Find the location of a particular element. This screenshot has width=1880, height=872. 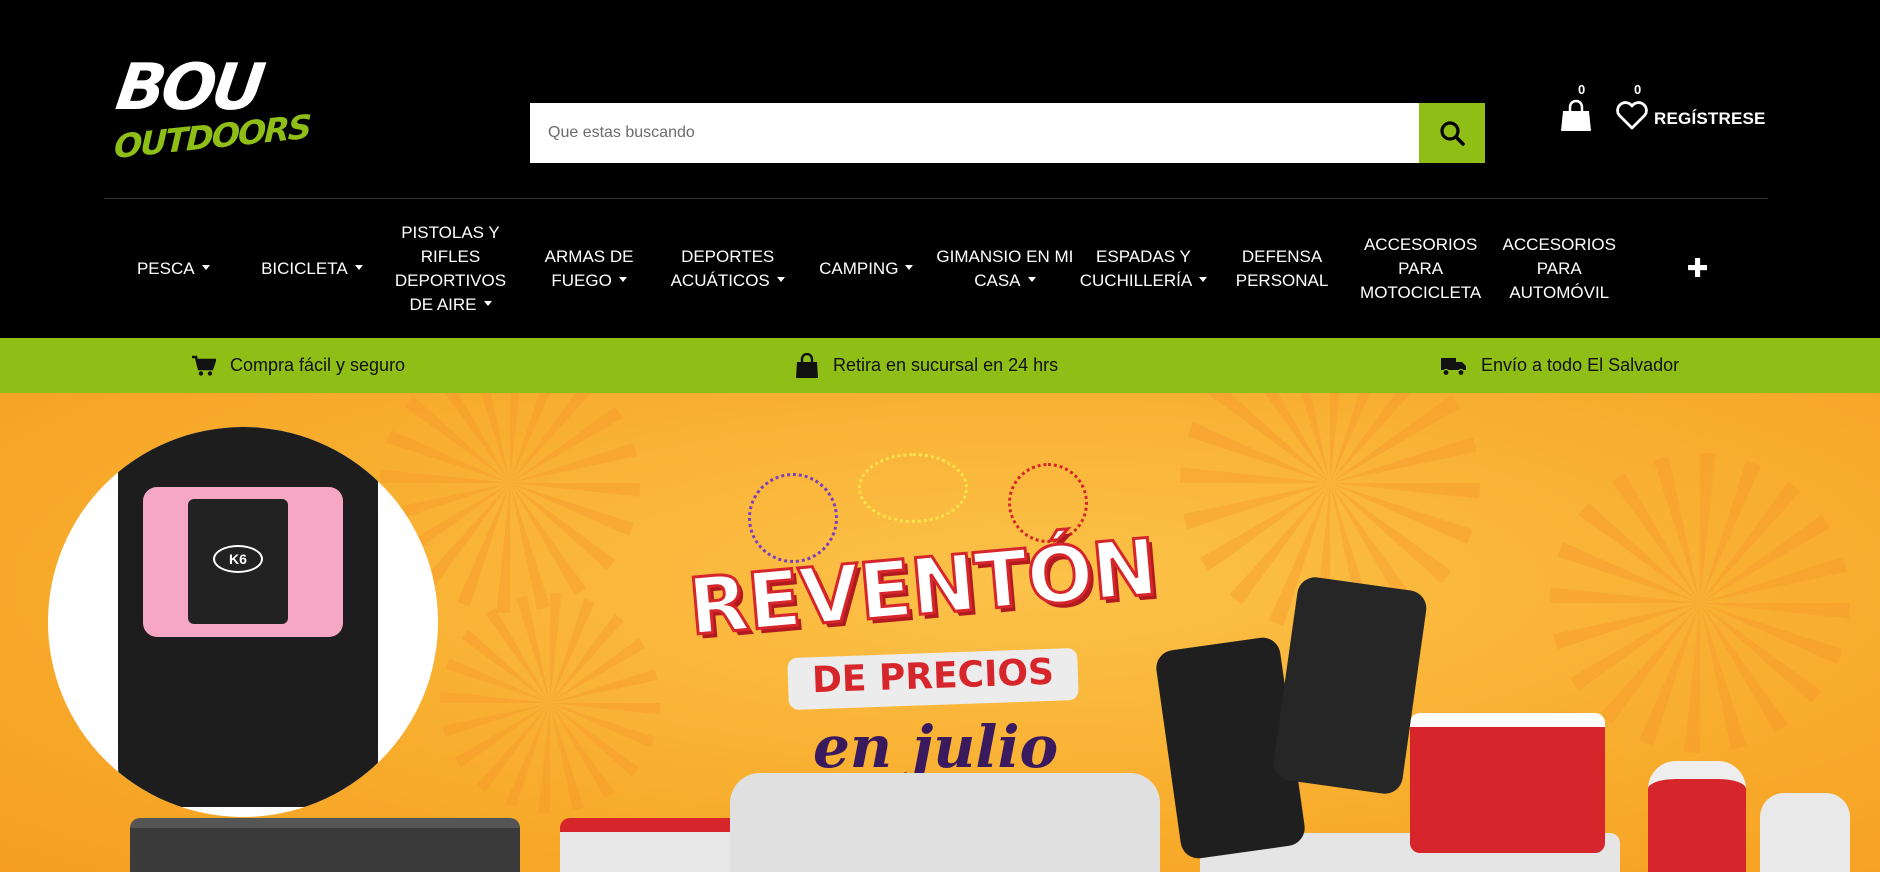

nav-item-gimansio: GIMANSIO EN MI CASA is located at coordinates (1005, 269).